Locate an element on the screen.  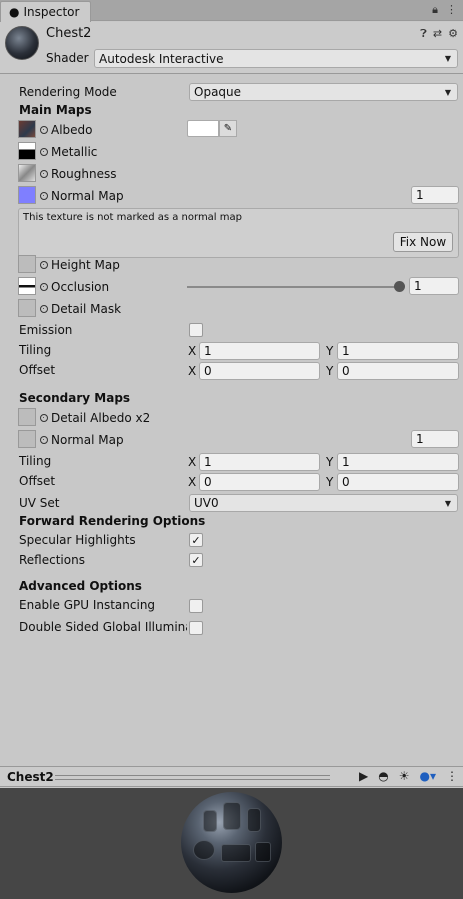
main-tiling-y-field: 1 is located at coordinates (398, 351).